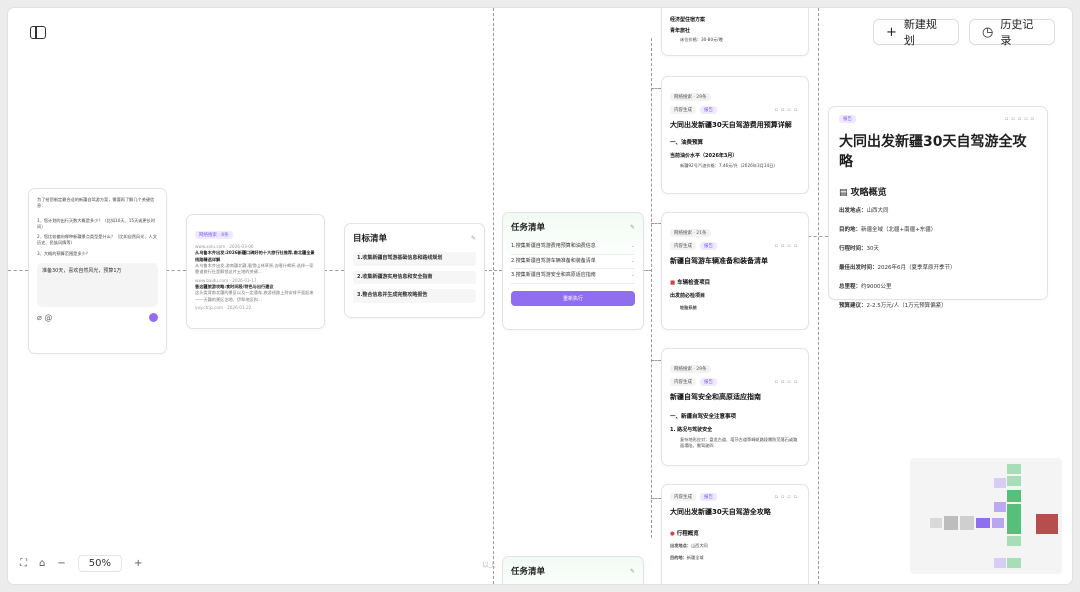  I want to click on rerun-button: 重新执行, so click(573, 298).